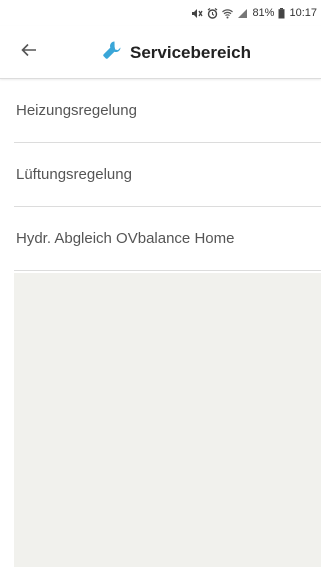 The image size is (321, 567). Describe the element at coordinates (74, 174) in the screenshot. I see `menu-item-label: Lüftungsregelung` at that location.